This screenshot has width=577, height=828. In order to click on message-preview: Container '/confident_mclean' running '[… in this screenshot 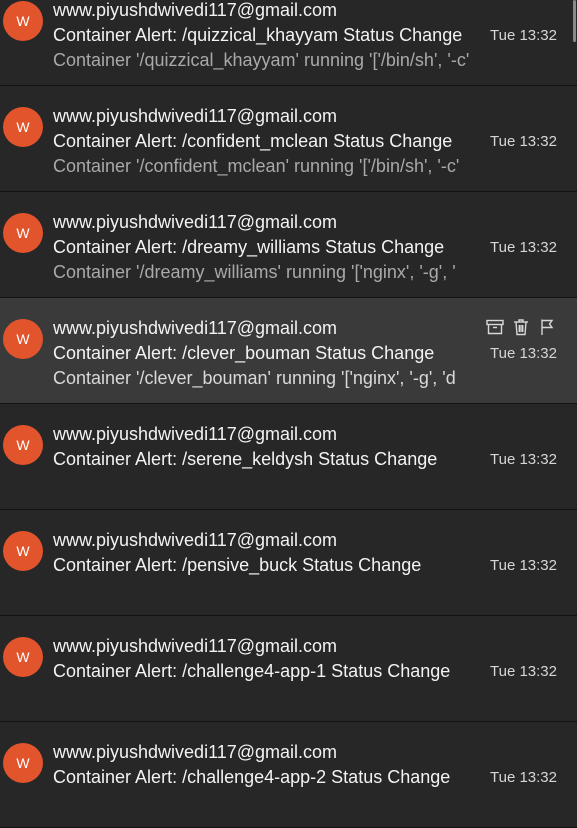, I will do `click(256, 166)`.